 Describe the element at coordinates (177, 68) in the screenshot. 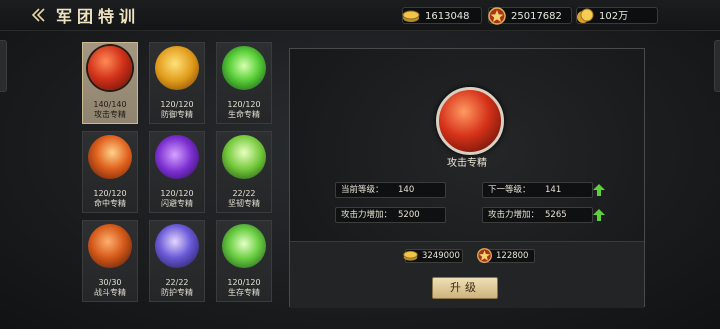

I see `shield-orb-icon` at that location.